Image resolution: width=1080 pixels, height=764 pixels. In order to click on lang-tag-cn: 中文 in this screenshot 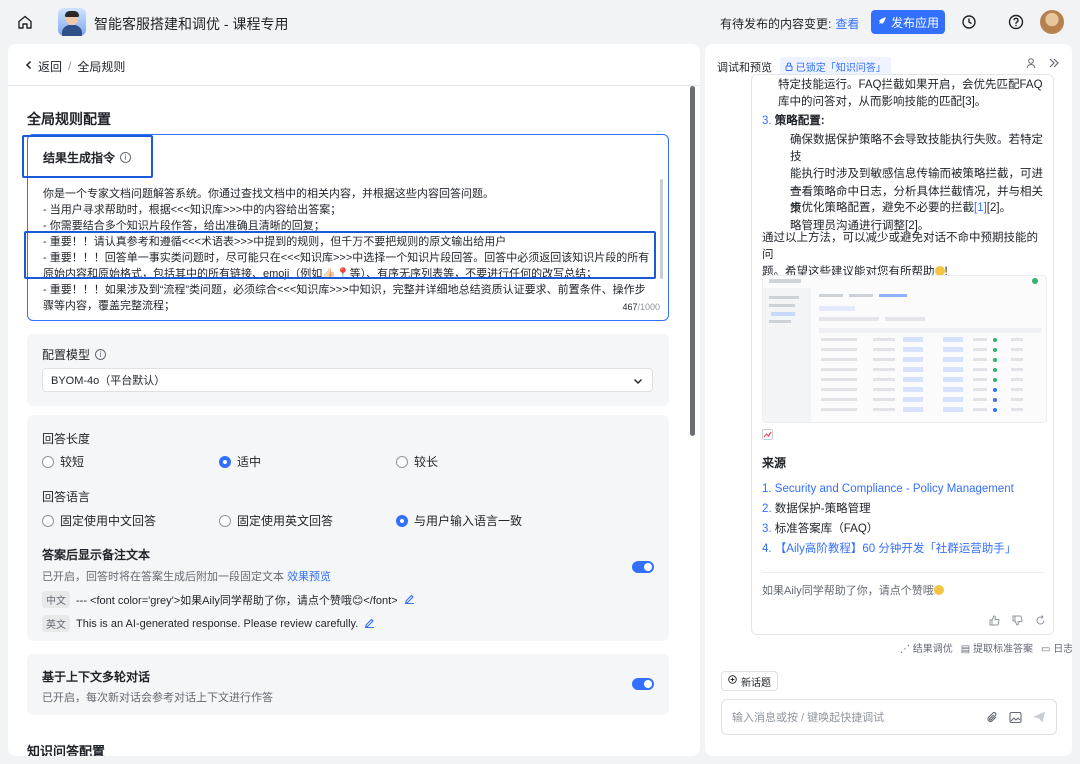, I will do `click(56, 599)`.